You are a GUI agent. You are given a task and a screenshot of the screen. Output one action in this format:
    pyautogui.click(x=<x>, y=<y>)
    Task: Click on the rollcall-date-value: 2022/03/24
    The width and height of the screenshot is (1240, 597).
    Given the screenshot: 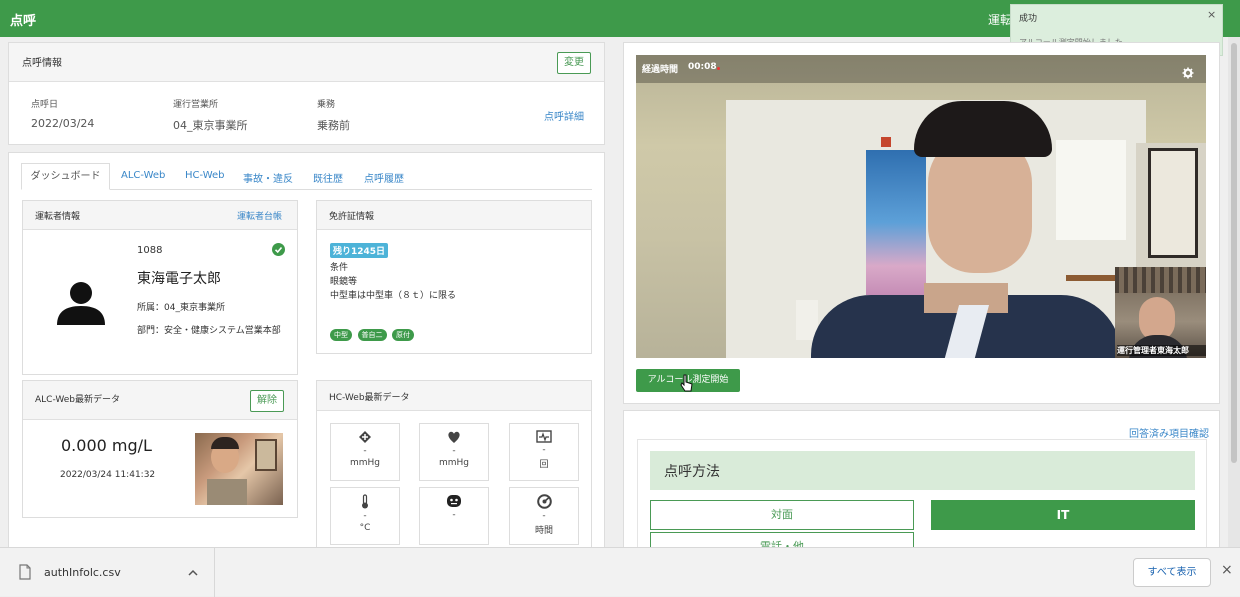 What is the action you would take?
    pyautogui.click(x=63, y=123)
    